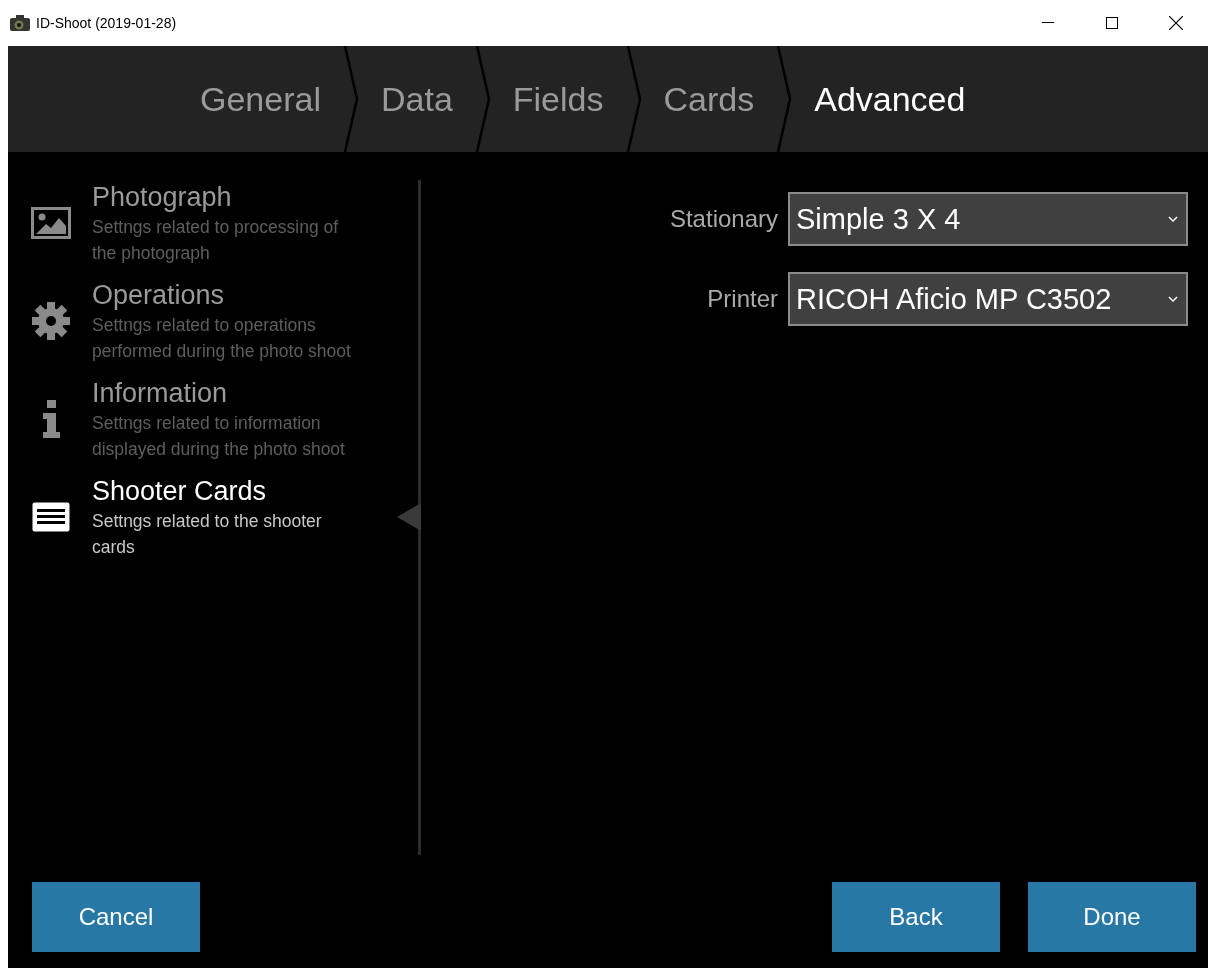 The height and width of the screenshot is (968, 1208). I want to click on field-label: Printer, so click(742, 299).